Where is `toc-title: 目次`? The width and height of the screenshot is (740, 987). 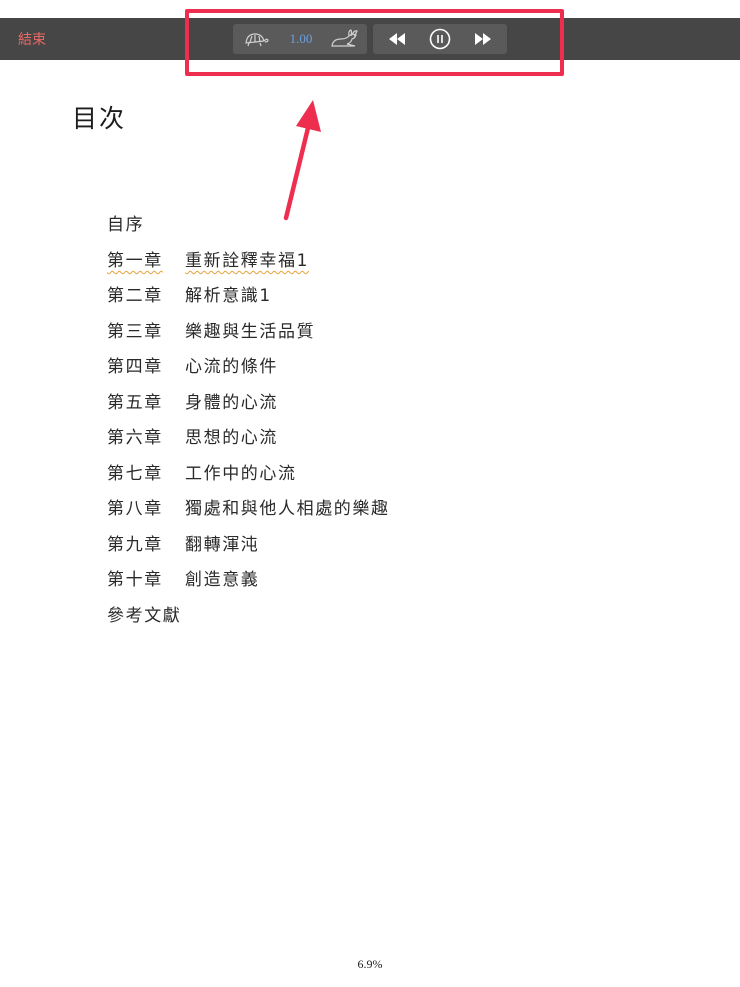 toc-title: 目次 is located at coordinates (99, 118).